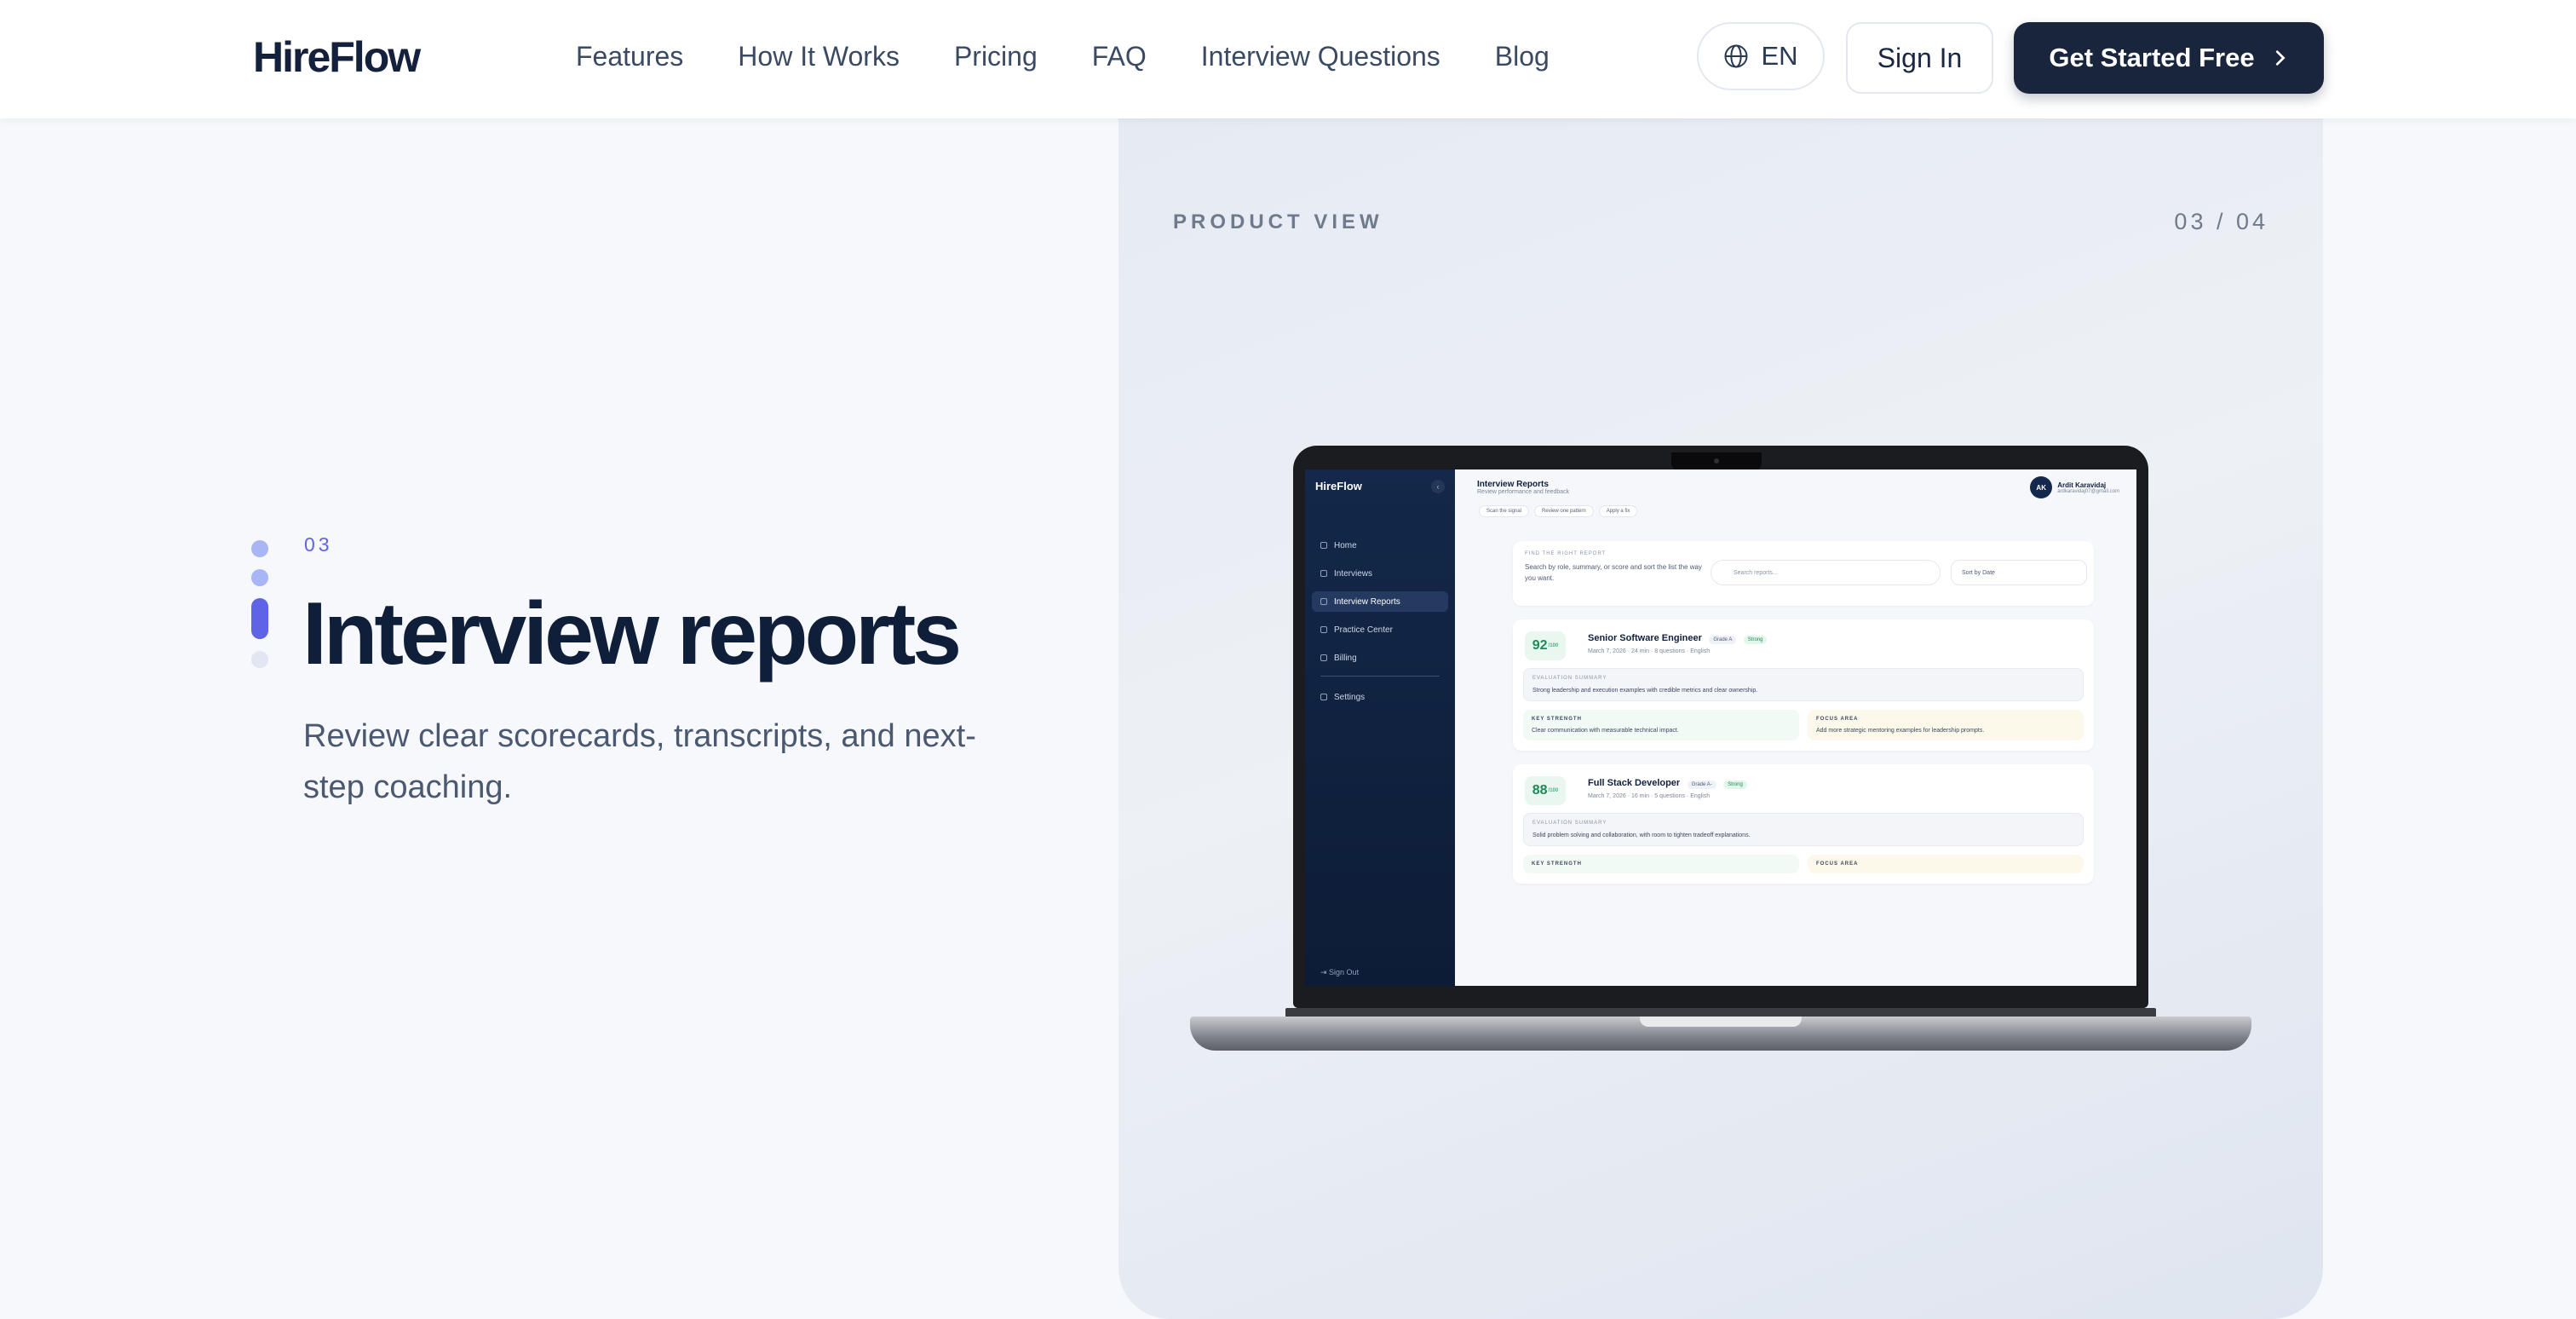 The height and width of the screenshot is (1319, 2576). I want to click on sign-out-link: ⇥ Sign Out, so click(1339, 973).